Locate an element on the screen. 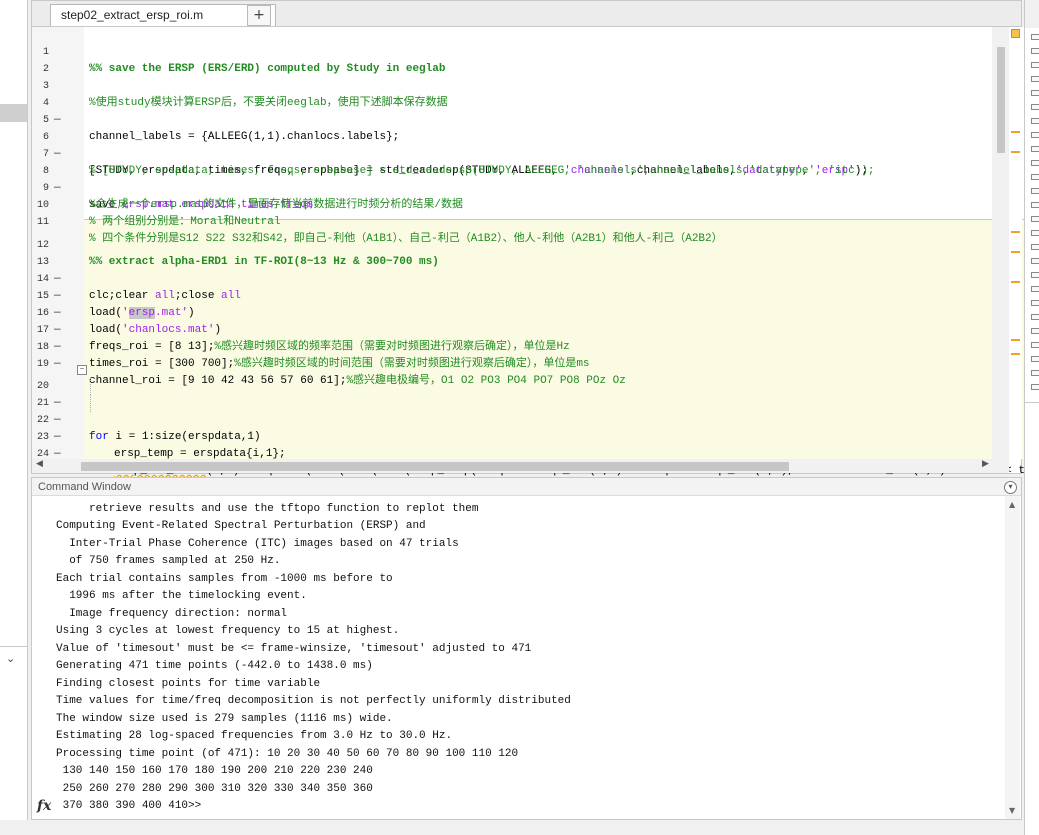  workspace-panel-divider is located at coordinates (1032, 402).